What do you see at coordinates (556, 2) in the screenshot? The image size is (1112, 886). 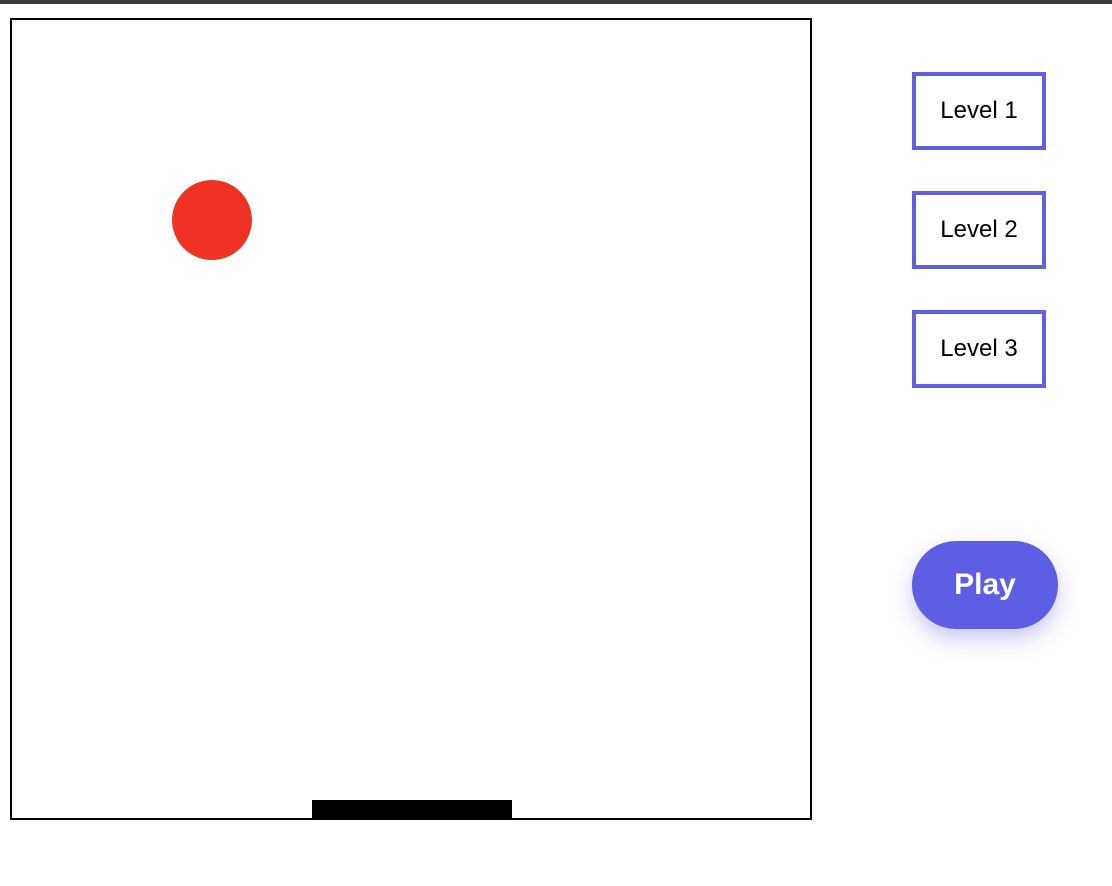 I see `browser-top-bar` at bounding box center [556, 2].